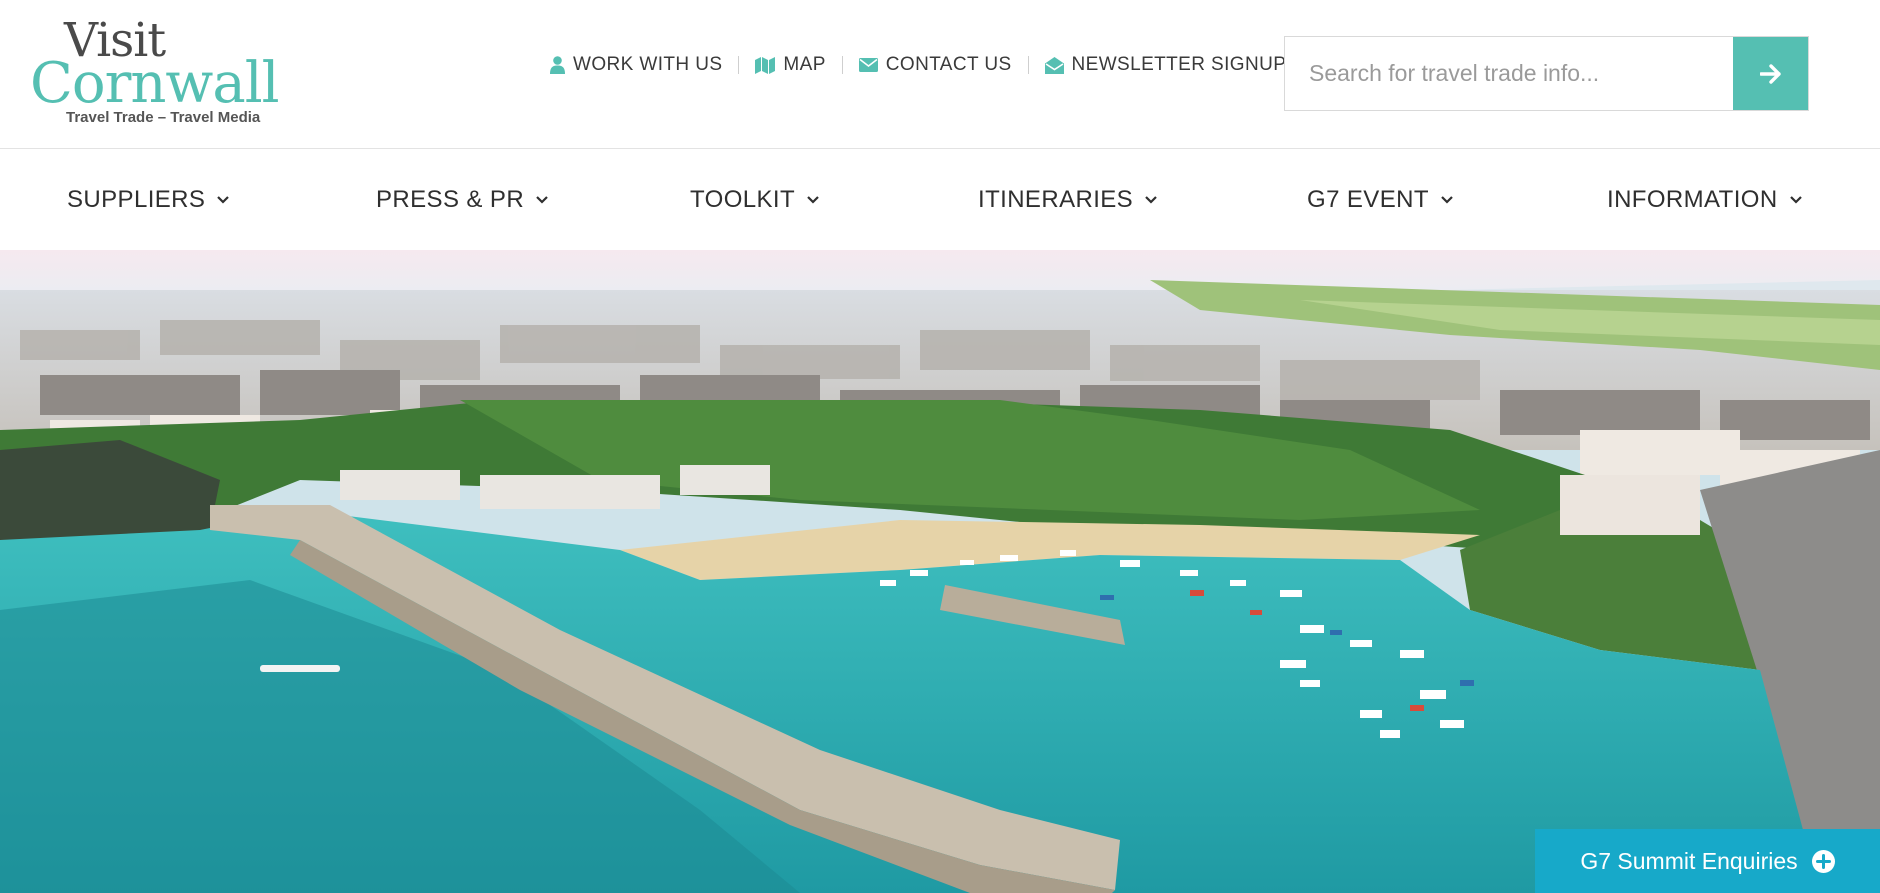 This screenshot has width=1880, height=893. Describe the element at coordinates (743, 199) in the screenshot. I see `nav-toolkit-label: TOOLKIT` at that location.